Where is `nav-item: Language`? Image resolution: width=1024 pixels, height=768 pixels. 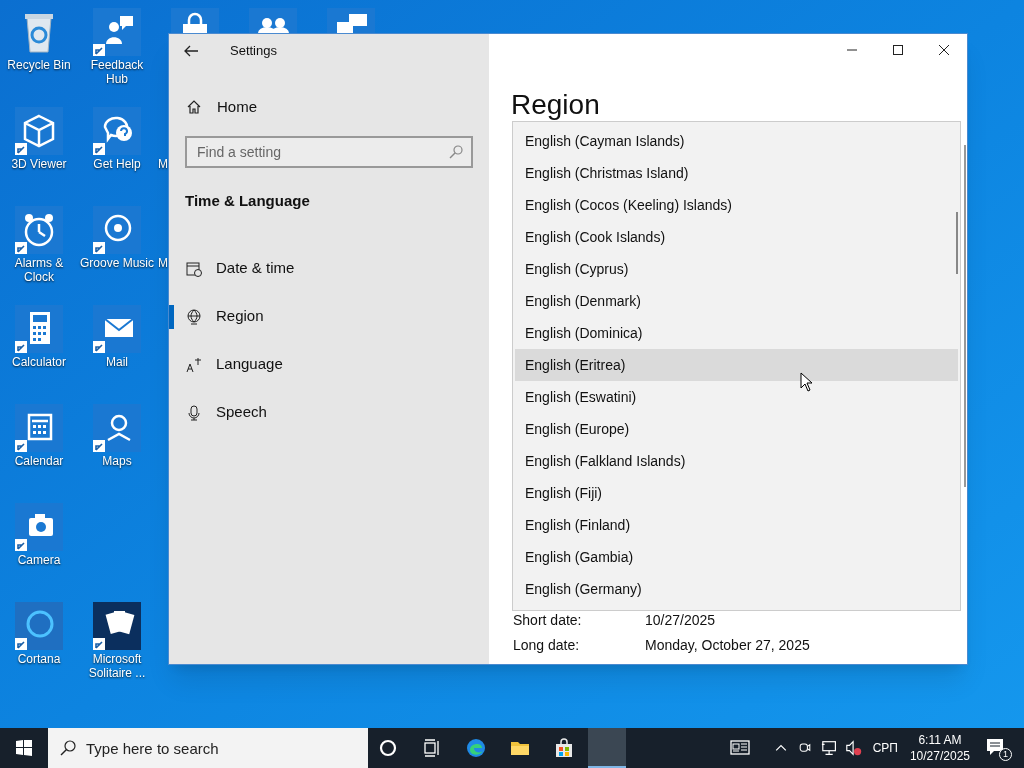
nav-item: Language is located at coordinates (329, 364).